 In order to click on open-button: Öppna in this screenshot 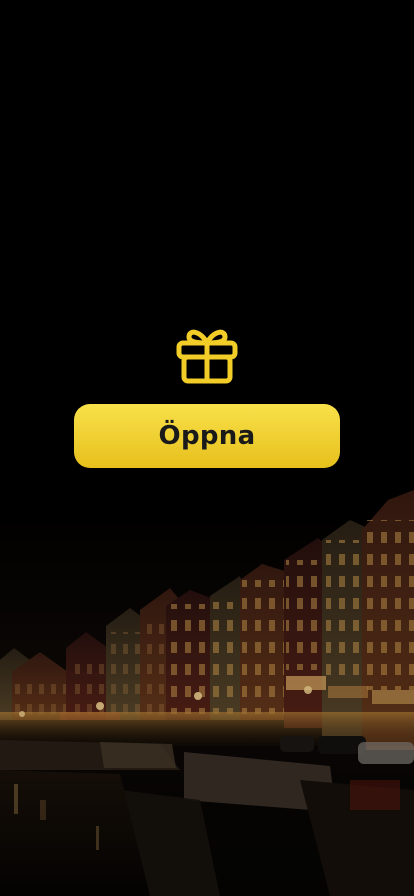, I will do `click(207, 436)`.